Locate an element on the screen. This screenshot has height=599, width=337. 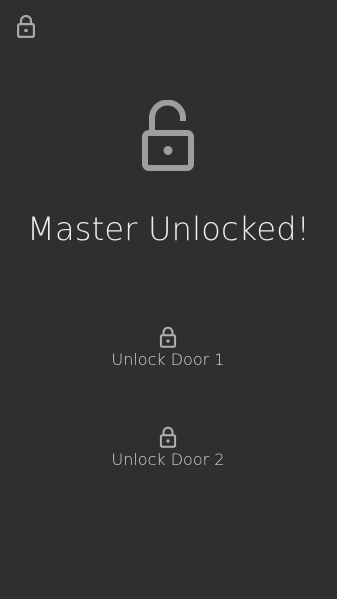
unlock-door-2-button: Unlock Door 2 is located at coordinates (168, 454).